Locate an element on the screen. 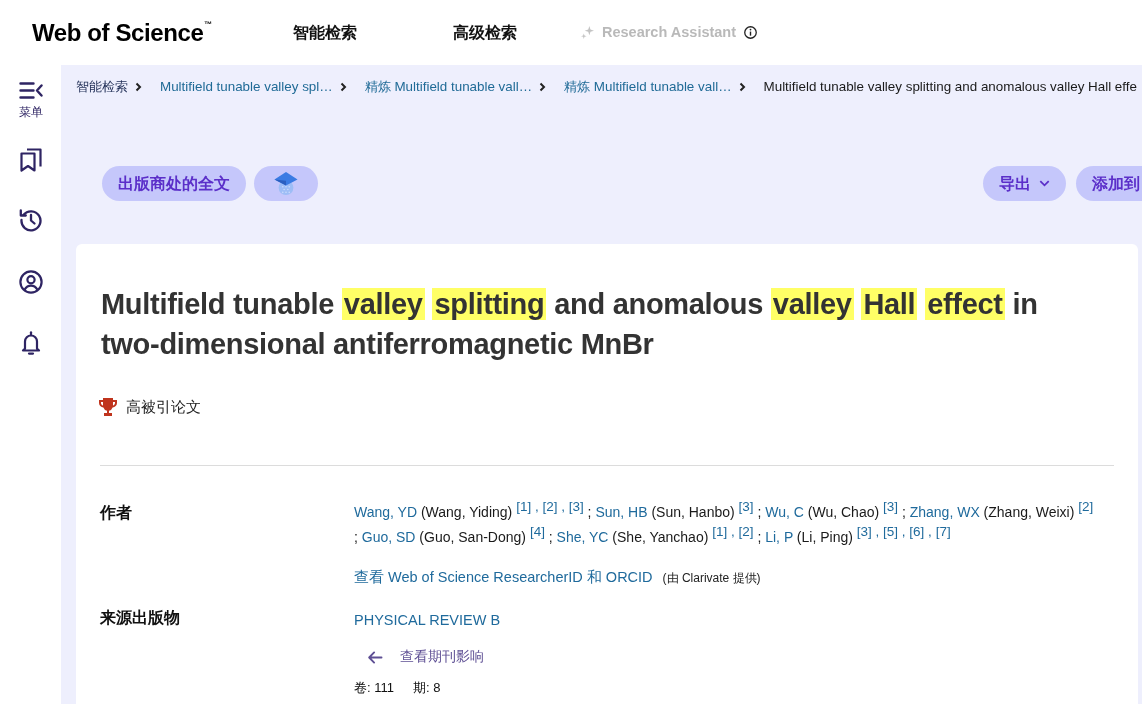  journal-impact-link: 查看期刊影响 is located at coordinates (442, 657).